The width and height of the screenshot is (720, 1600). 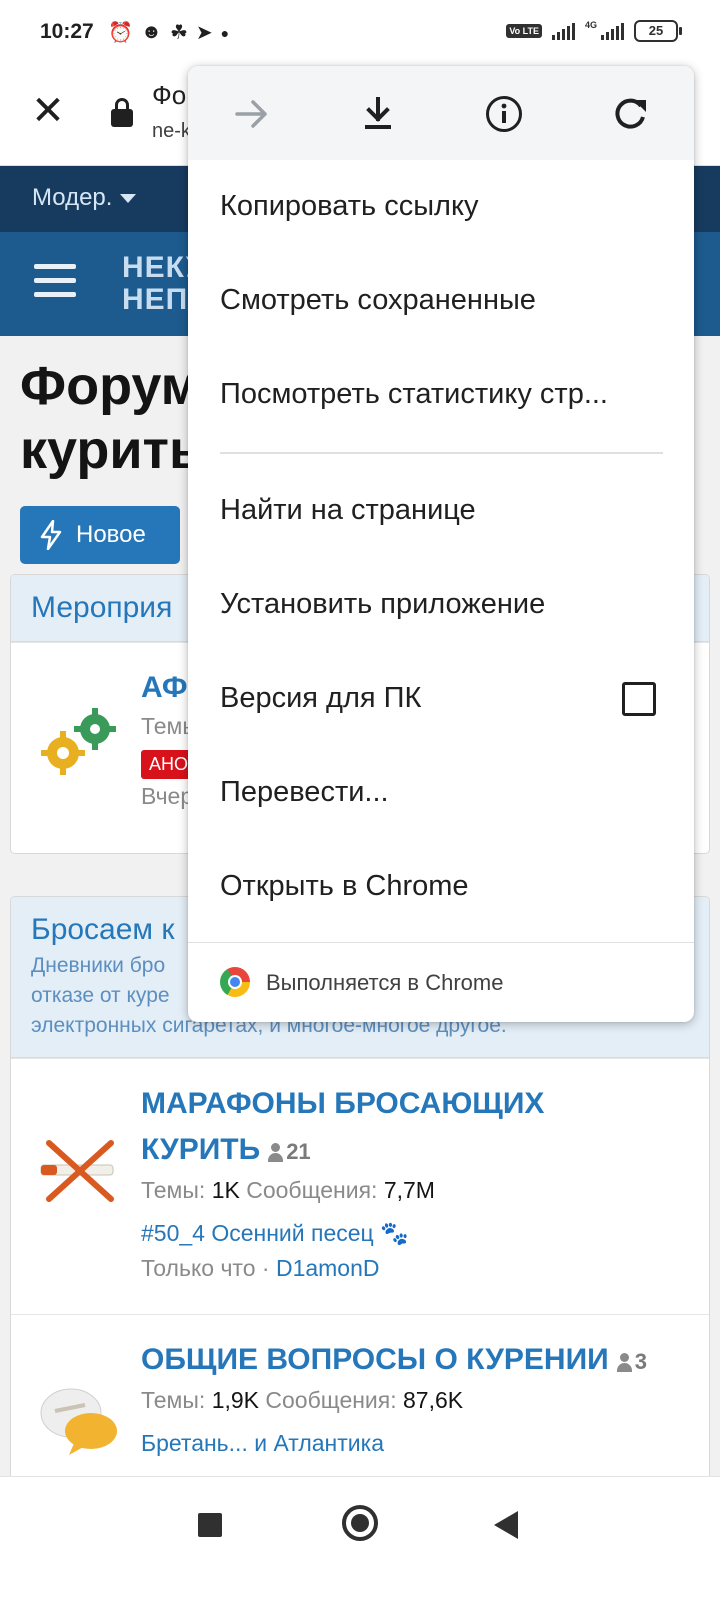 I want to click on volte-icon: Vo LTE, so click(x=524, y=31).